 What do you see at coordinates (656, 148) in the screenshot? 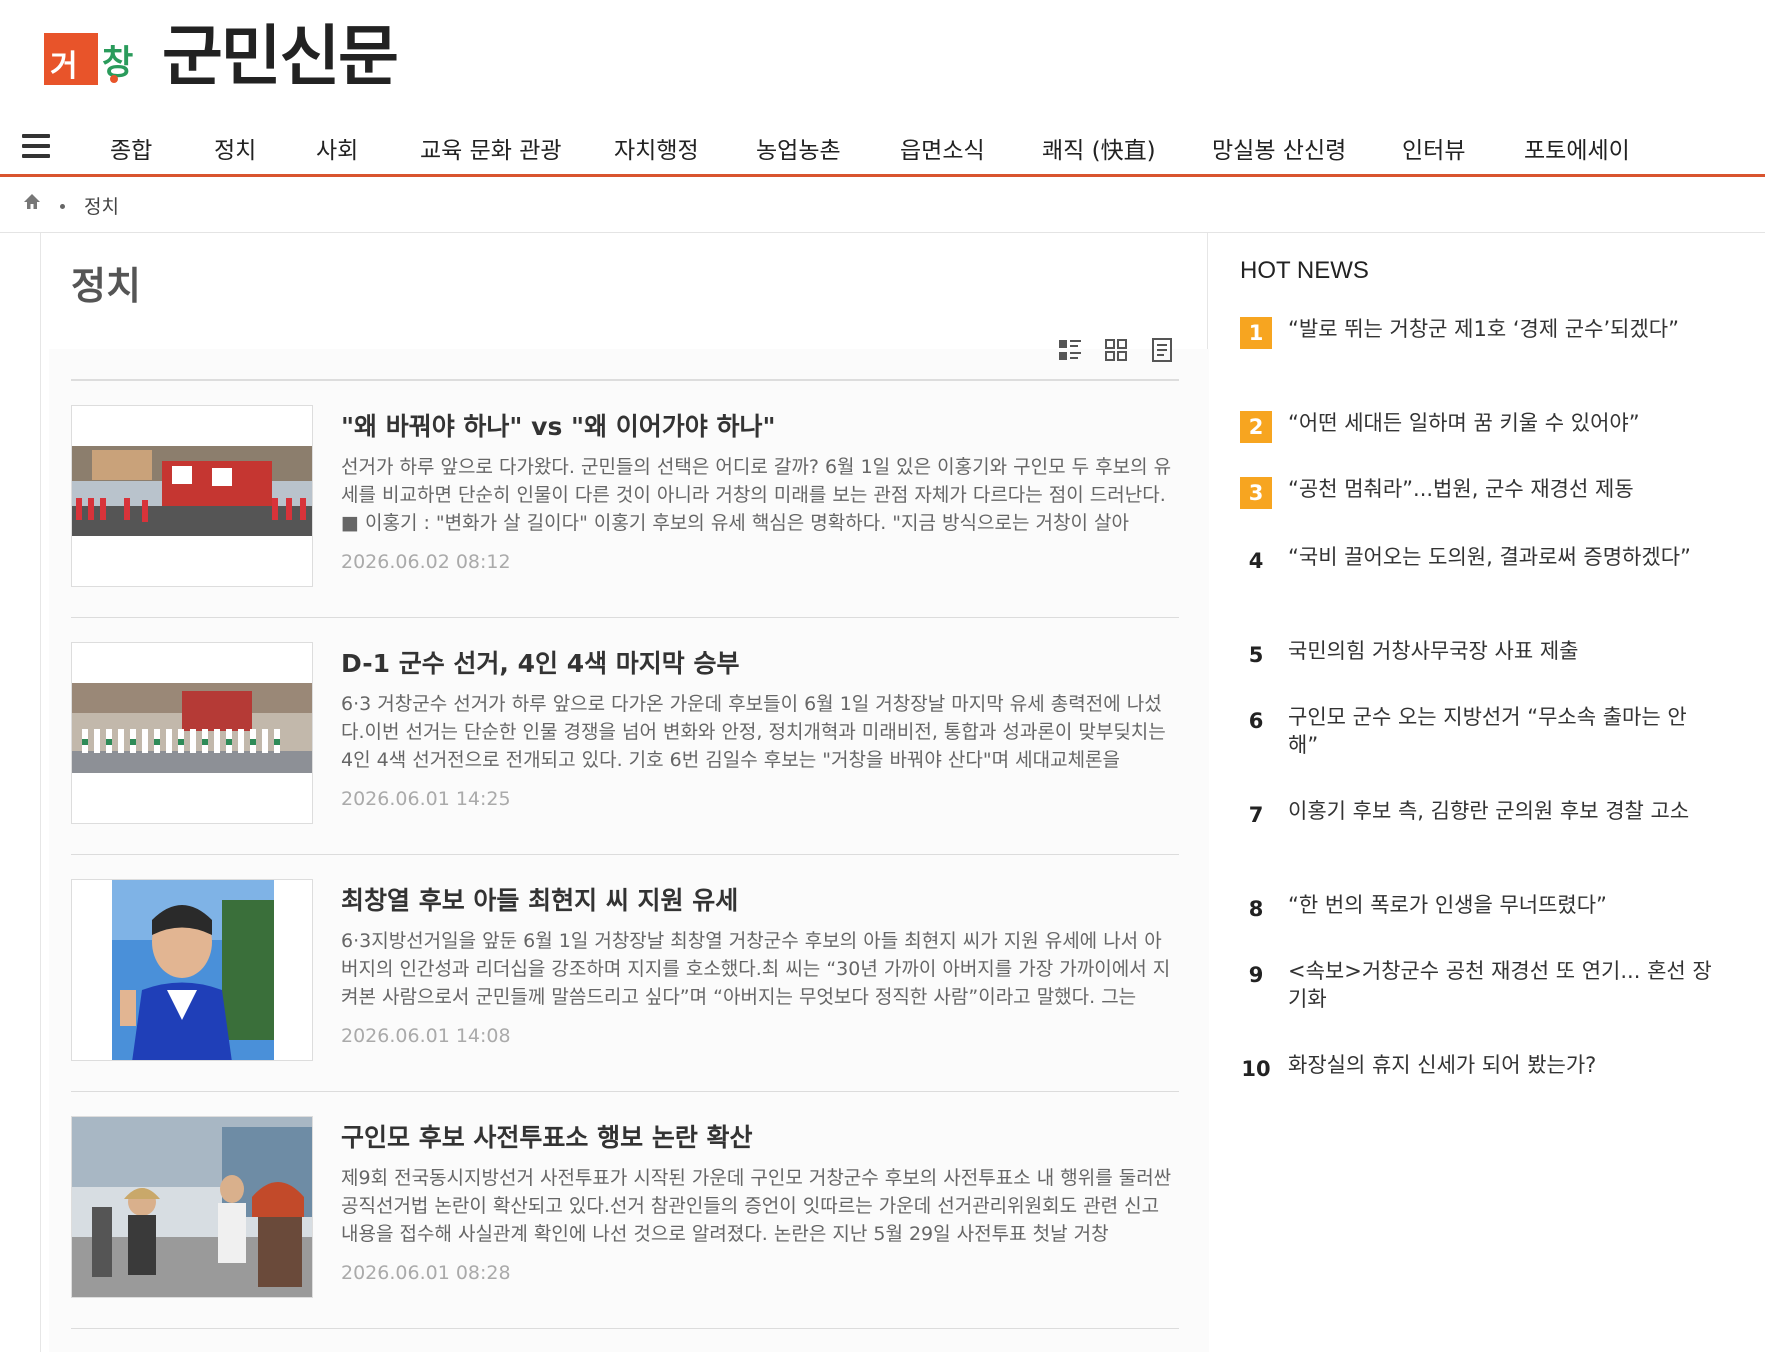
I see `nav-item-administration: 자치행정` at bounding box center [656, 148].